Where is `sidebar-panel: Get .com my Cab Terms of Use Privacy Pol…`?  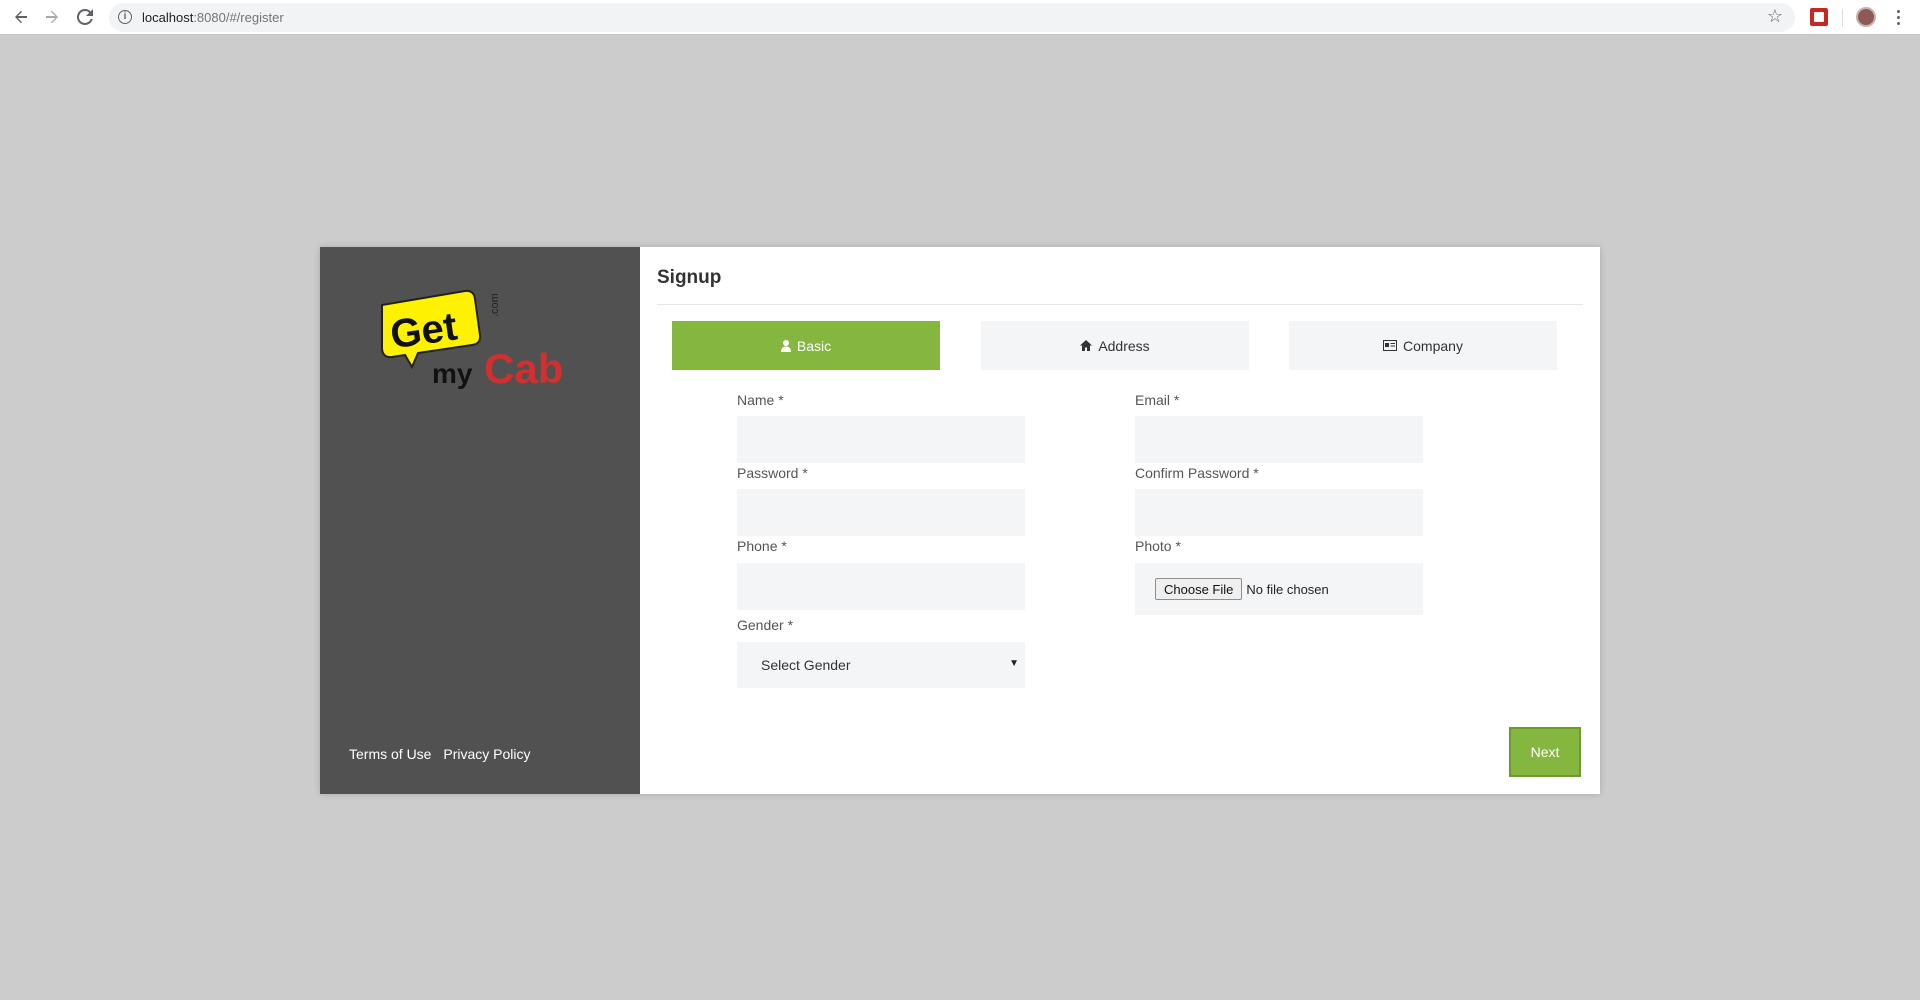 sidebar-panel: Get .com my Cab Terms of Use Privacy Pol… is located at coordinates (480, 520).